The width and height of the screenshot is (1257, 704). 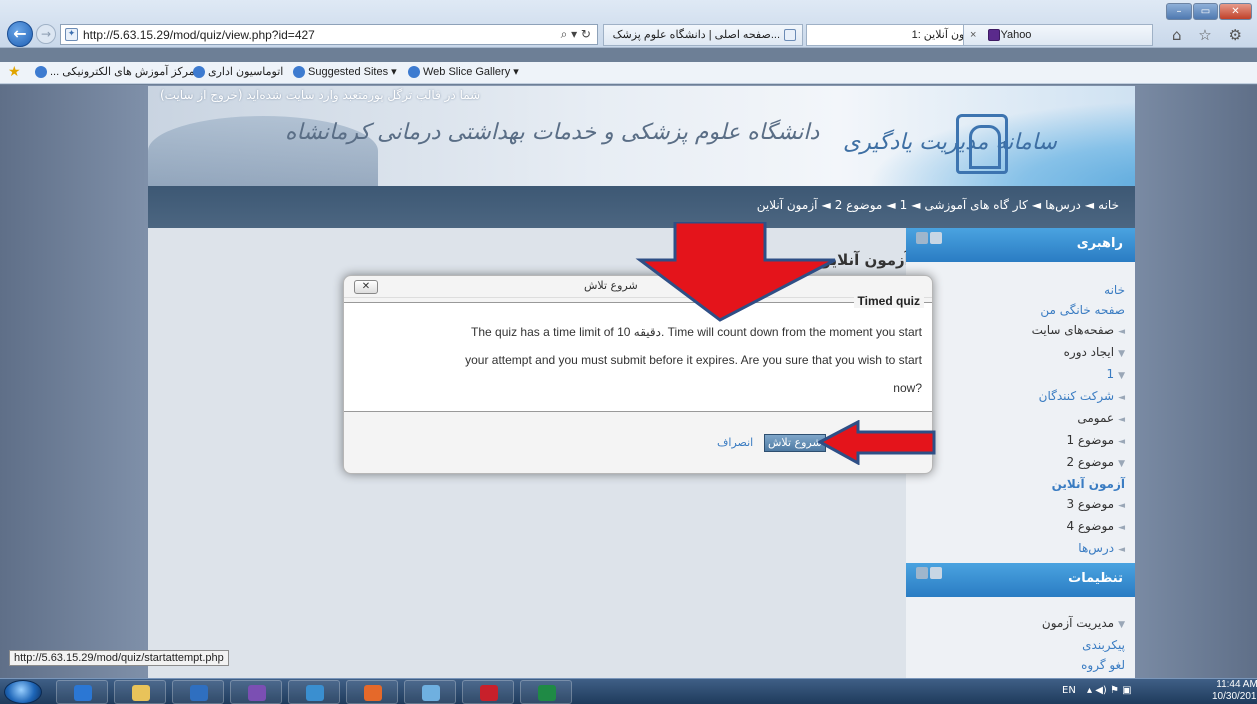 I want to click on sidebar-item: ◄عمومی, so click(x=1078, y=419).